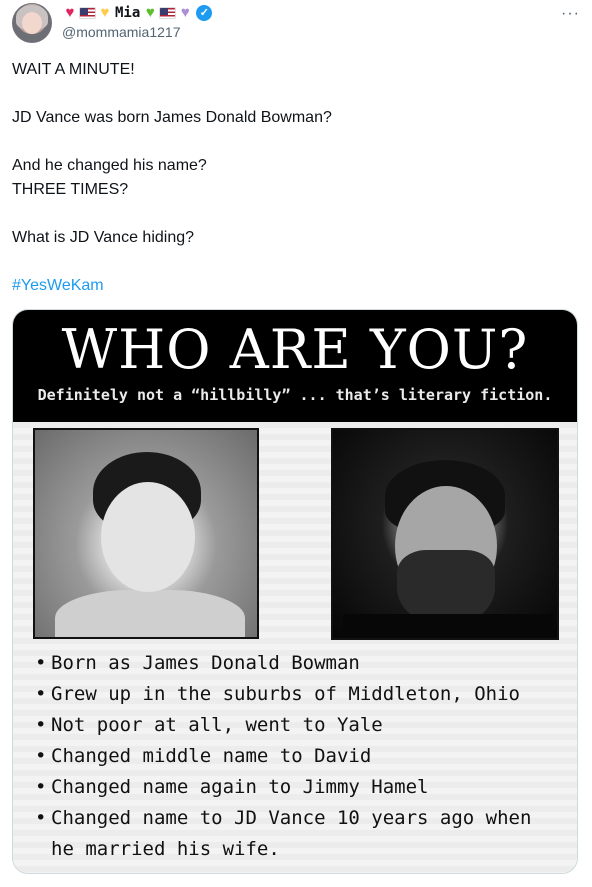 The image size is (592, 887). I want to click on fact-item: Changed middle name to David, so click(300, 756).